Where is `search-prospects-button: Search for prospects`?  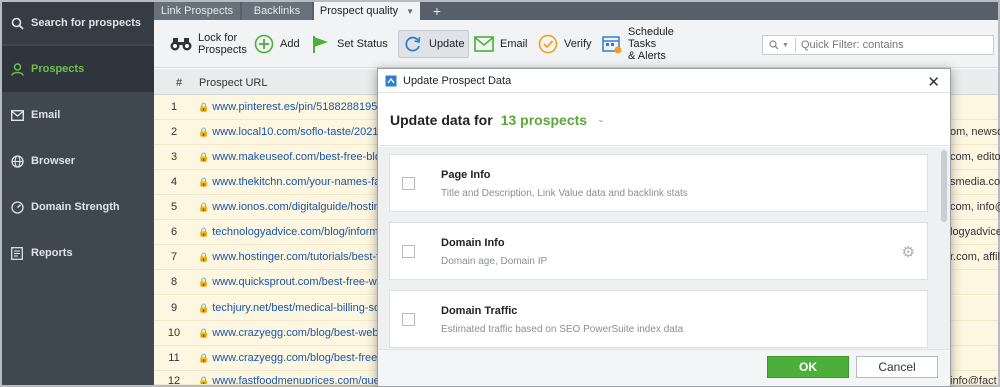
search-prospects-button: Search for prospects is located at coordinates (78, 23).